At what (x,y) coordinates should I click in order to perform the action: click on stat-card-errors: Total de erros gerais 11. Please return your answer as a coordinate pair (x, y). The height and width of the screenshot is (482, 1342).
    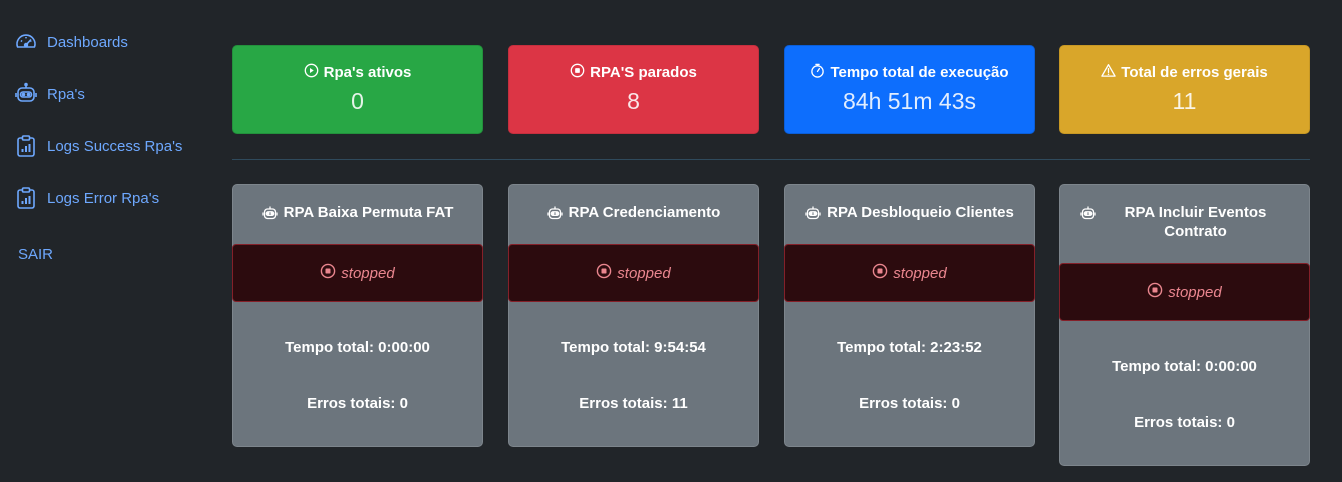
    Looking at the image, I should click on (1184, 89).